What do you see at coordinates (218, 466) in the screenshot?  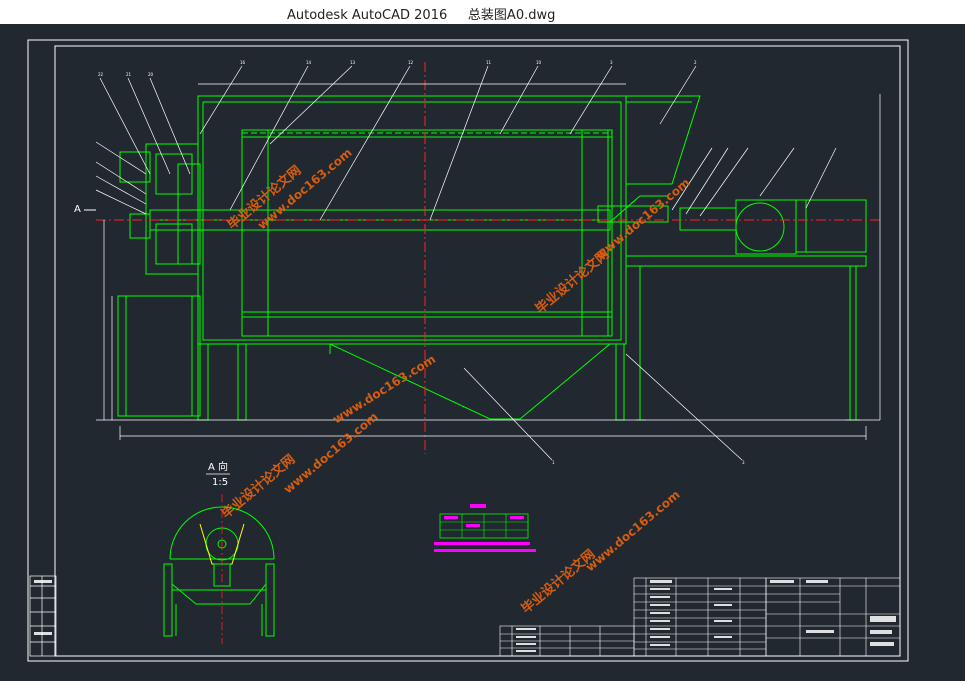 I see `view-label: A 向` at bounding box center [218, 466].